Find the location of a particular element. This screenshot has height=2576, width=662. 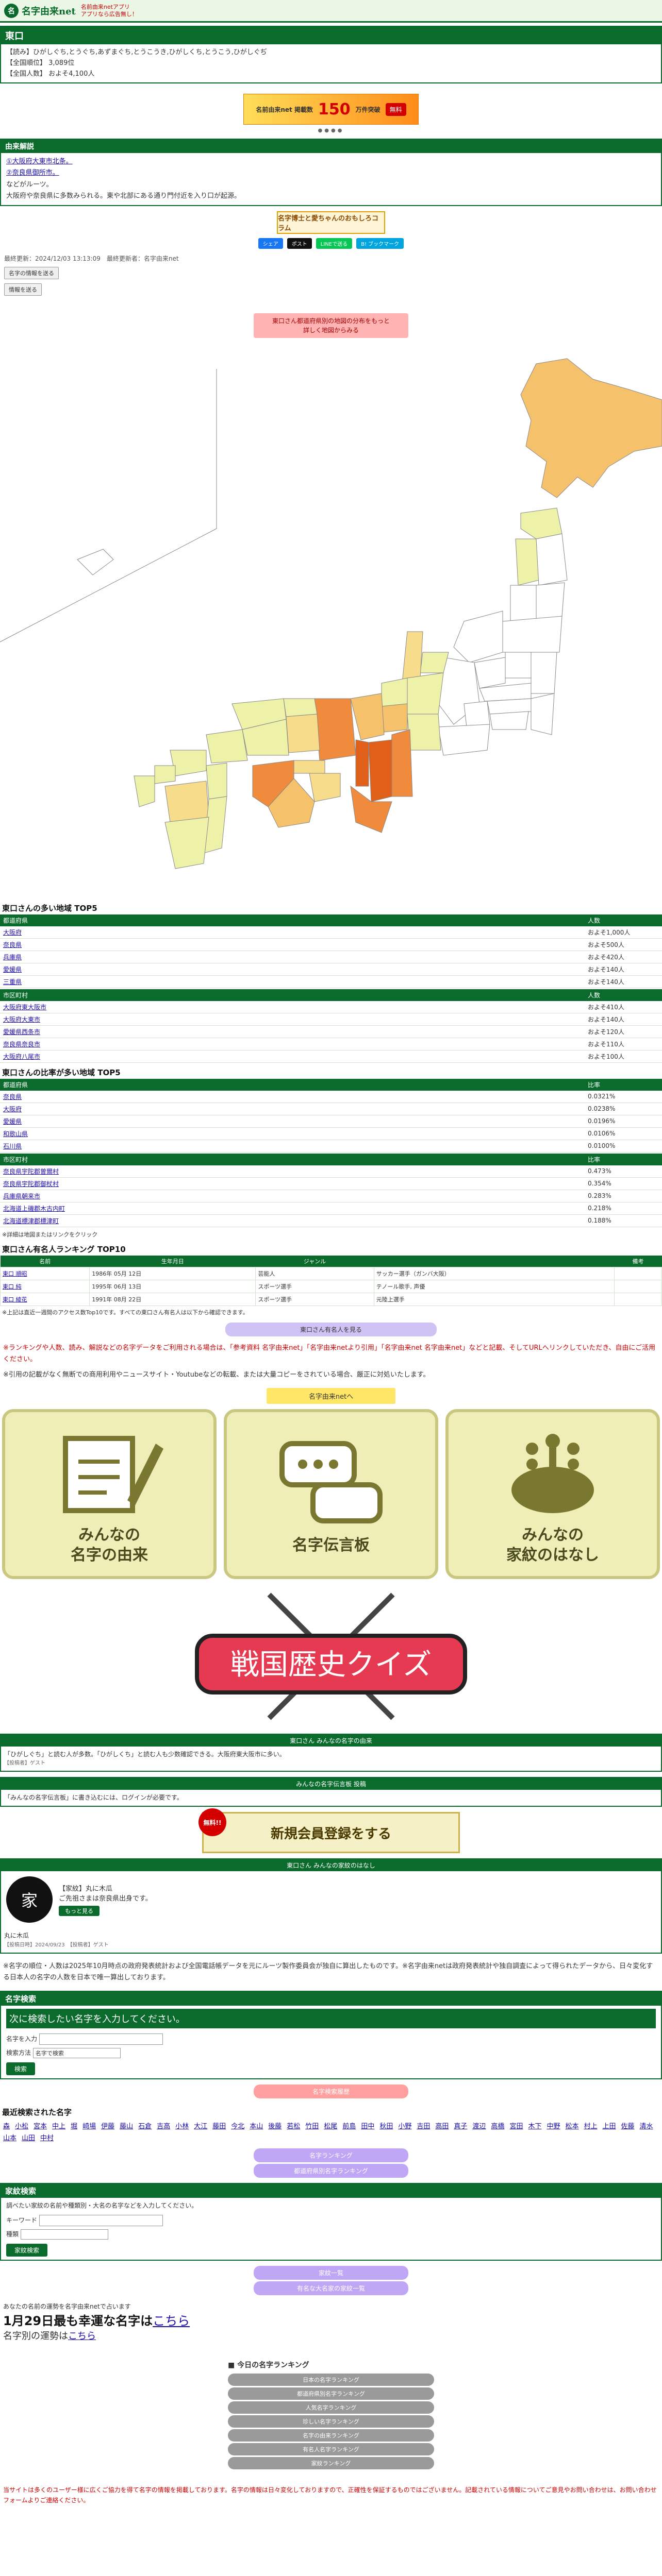

ranking-list-item: 人気名字ランキング is located at coordinates (331, 2407).